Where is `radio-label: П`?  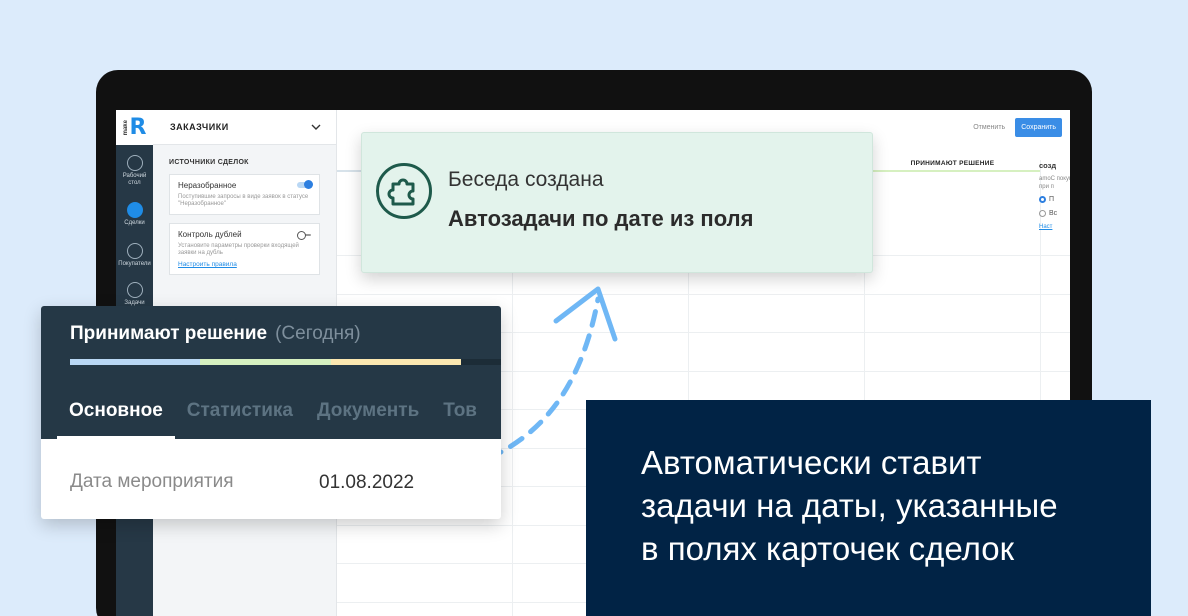 radio-label: П is located at coordinates (1052, 199).